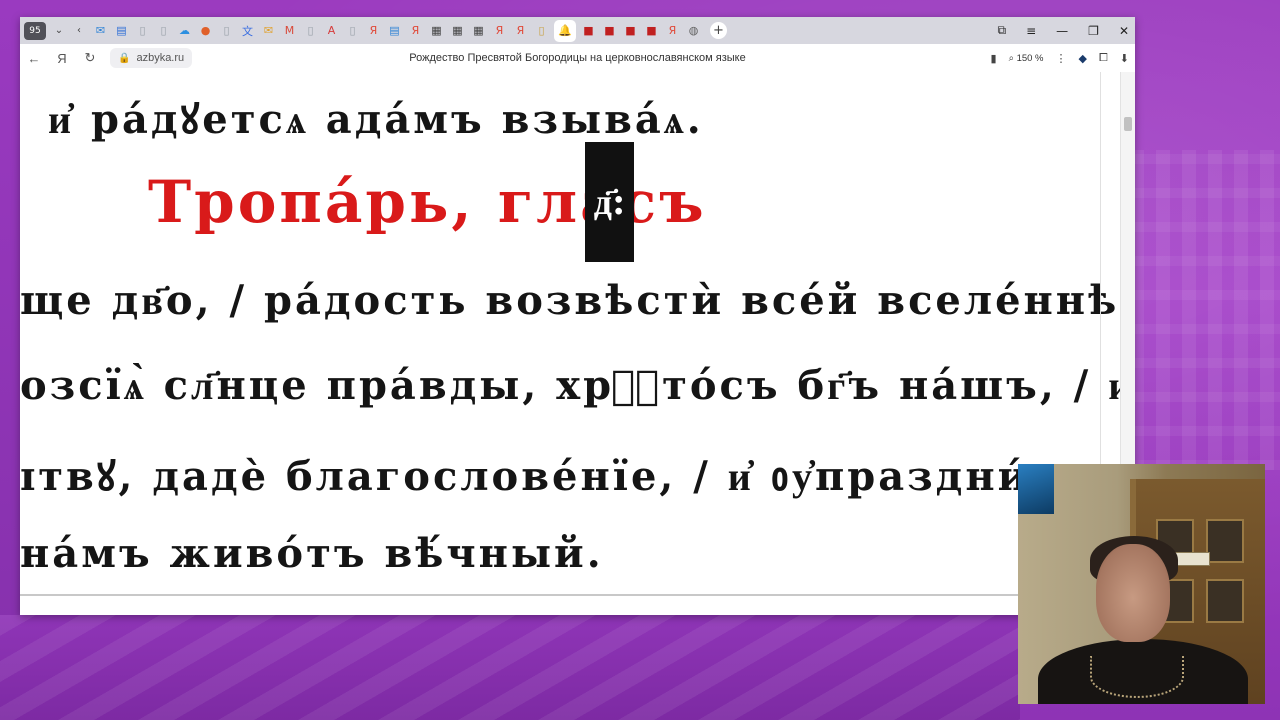 This screenshot has width=1280, height=720. What do you see at coordinates (289, 30) in the screenshot?
I see `gmail-icon: M` at bounding box center [289, 30].